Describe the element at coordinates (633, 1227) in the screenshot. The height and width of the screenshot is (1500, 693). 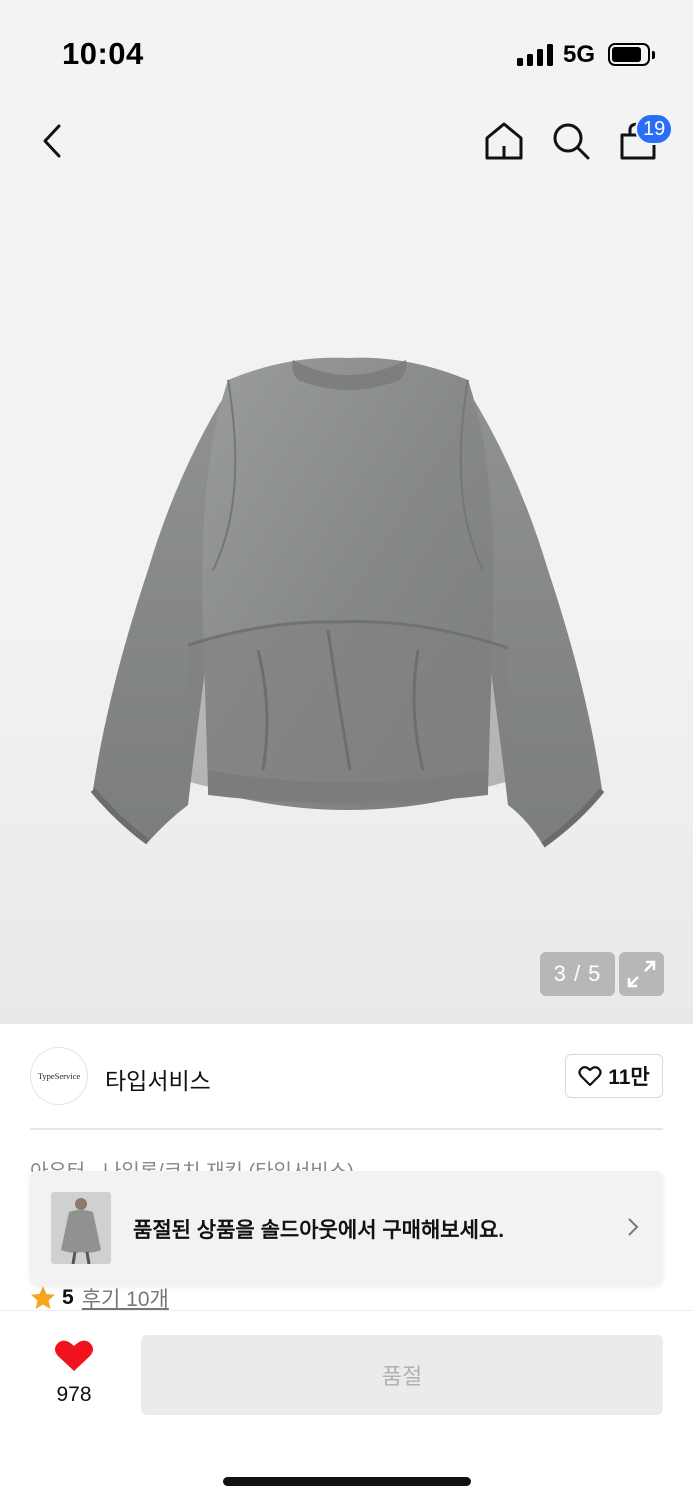
I see `chevron-right-icon` at that location.